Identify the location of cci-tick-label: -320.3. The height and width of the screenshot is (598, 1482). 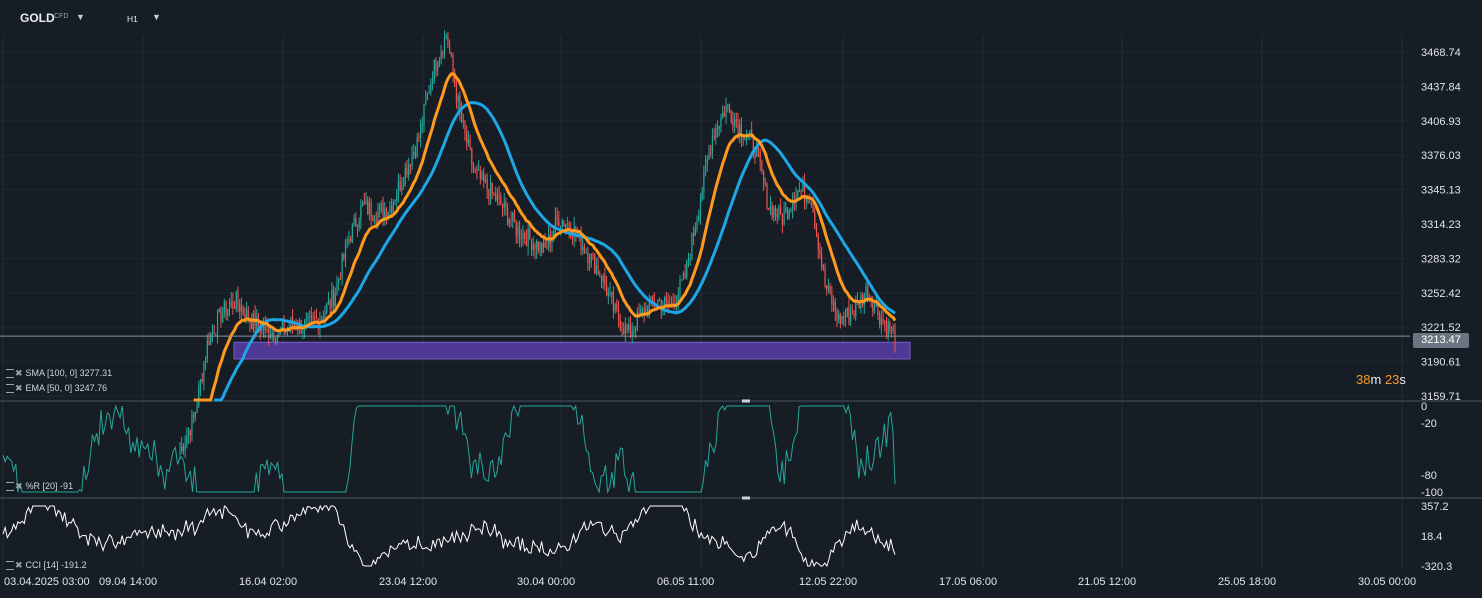
(1436, 567).